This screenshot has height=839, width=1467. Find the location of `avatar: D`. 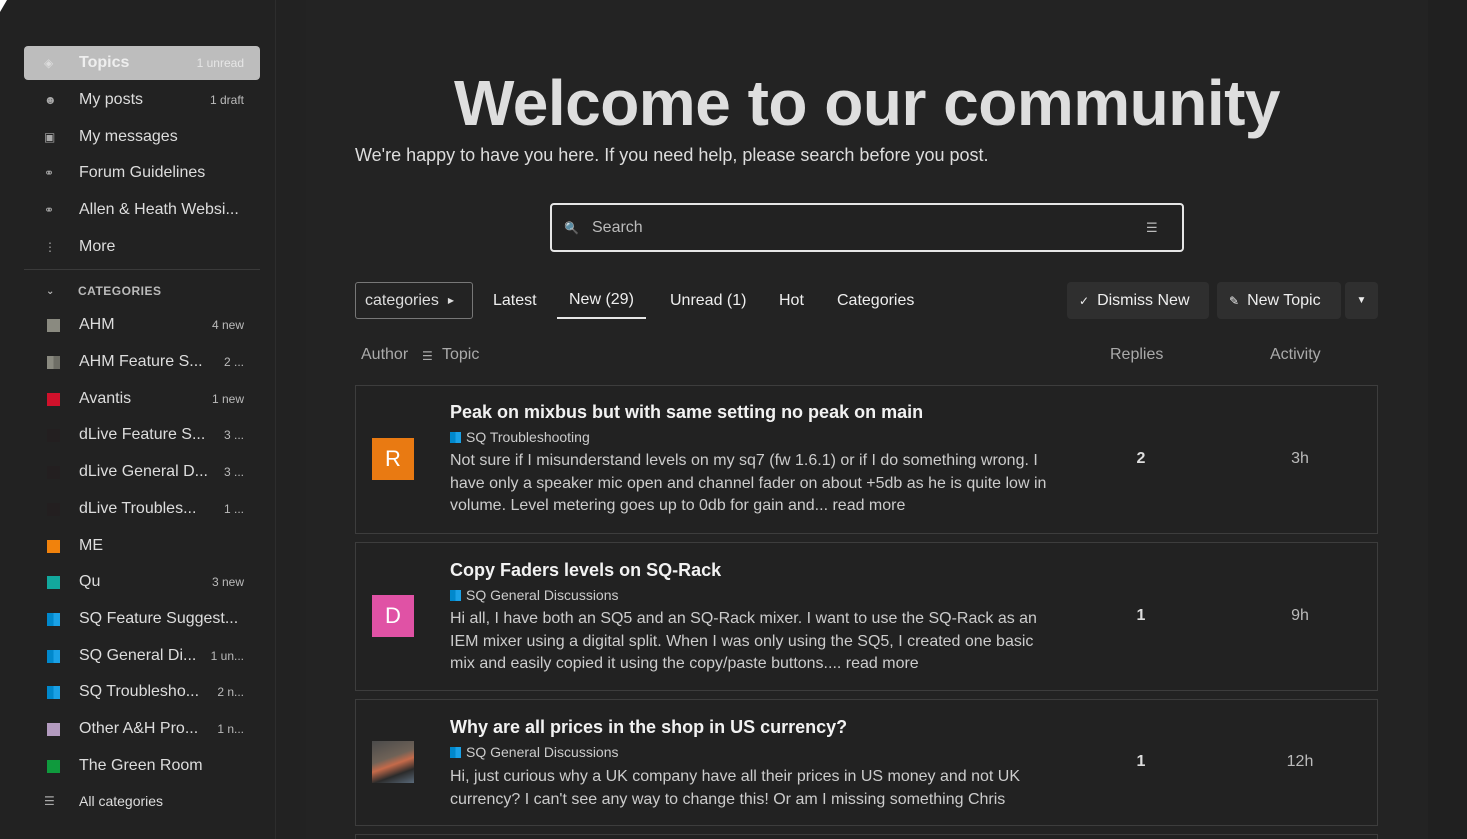

avatar: D is located at coordinates (393, 616).